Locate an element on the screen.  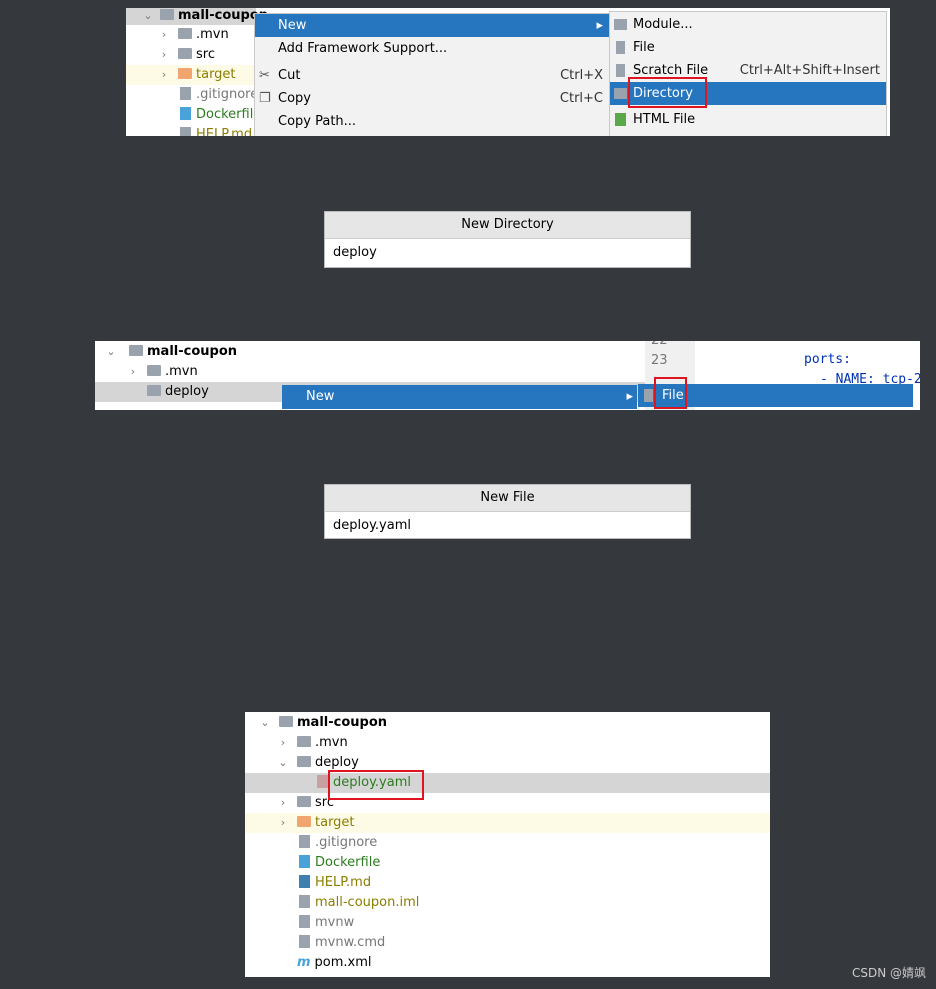
submenu-item-html-file: HTML File is located at coordinates (748, 119).